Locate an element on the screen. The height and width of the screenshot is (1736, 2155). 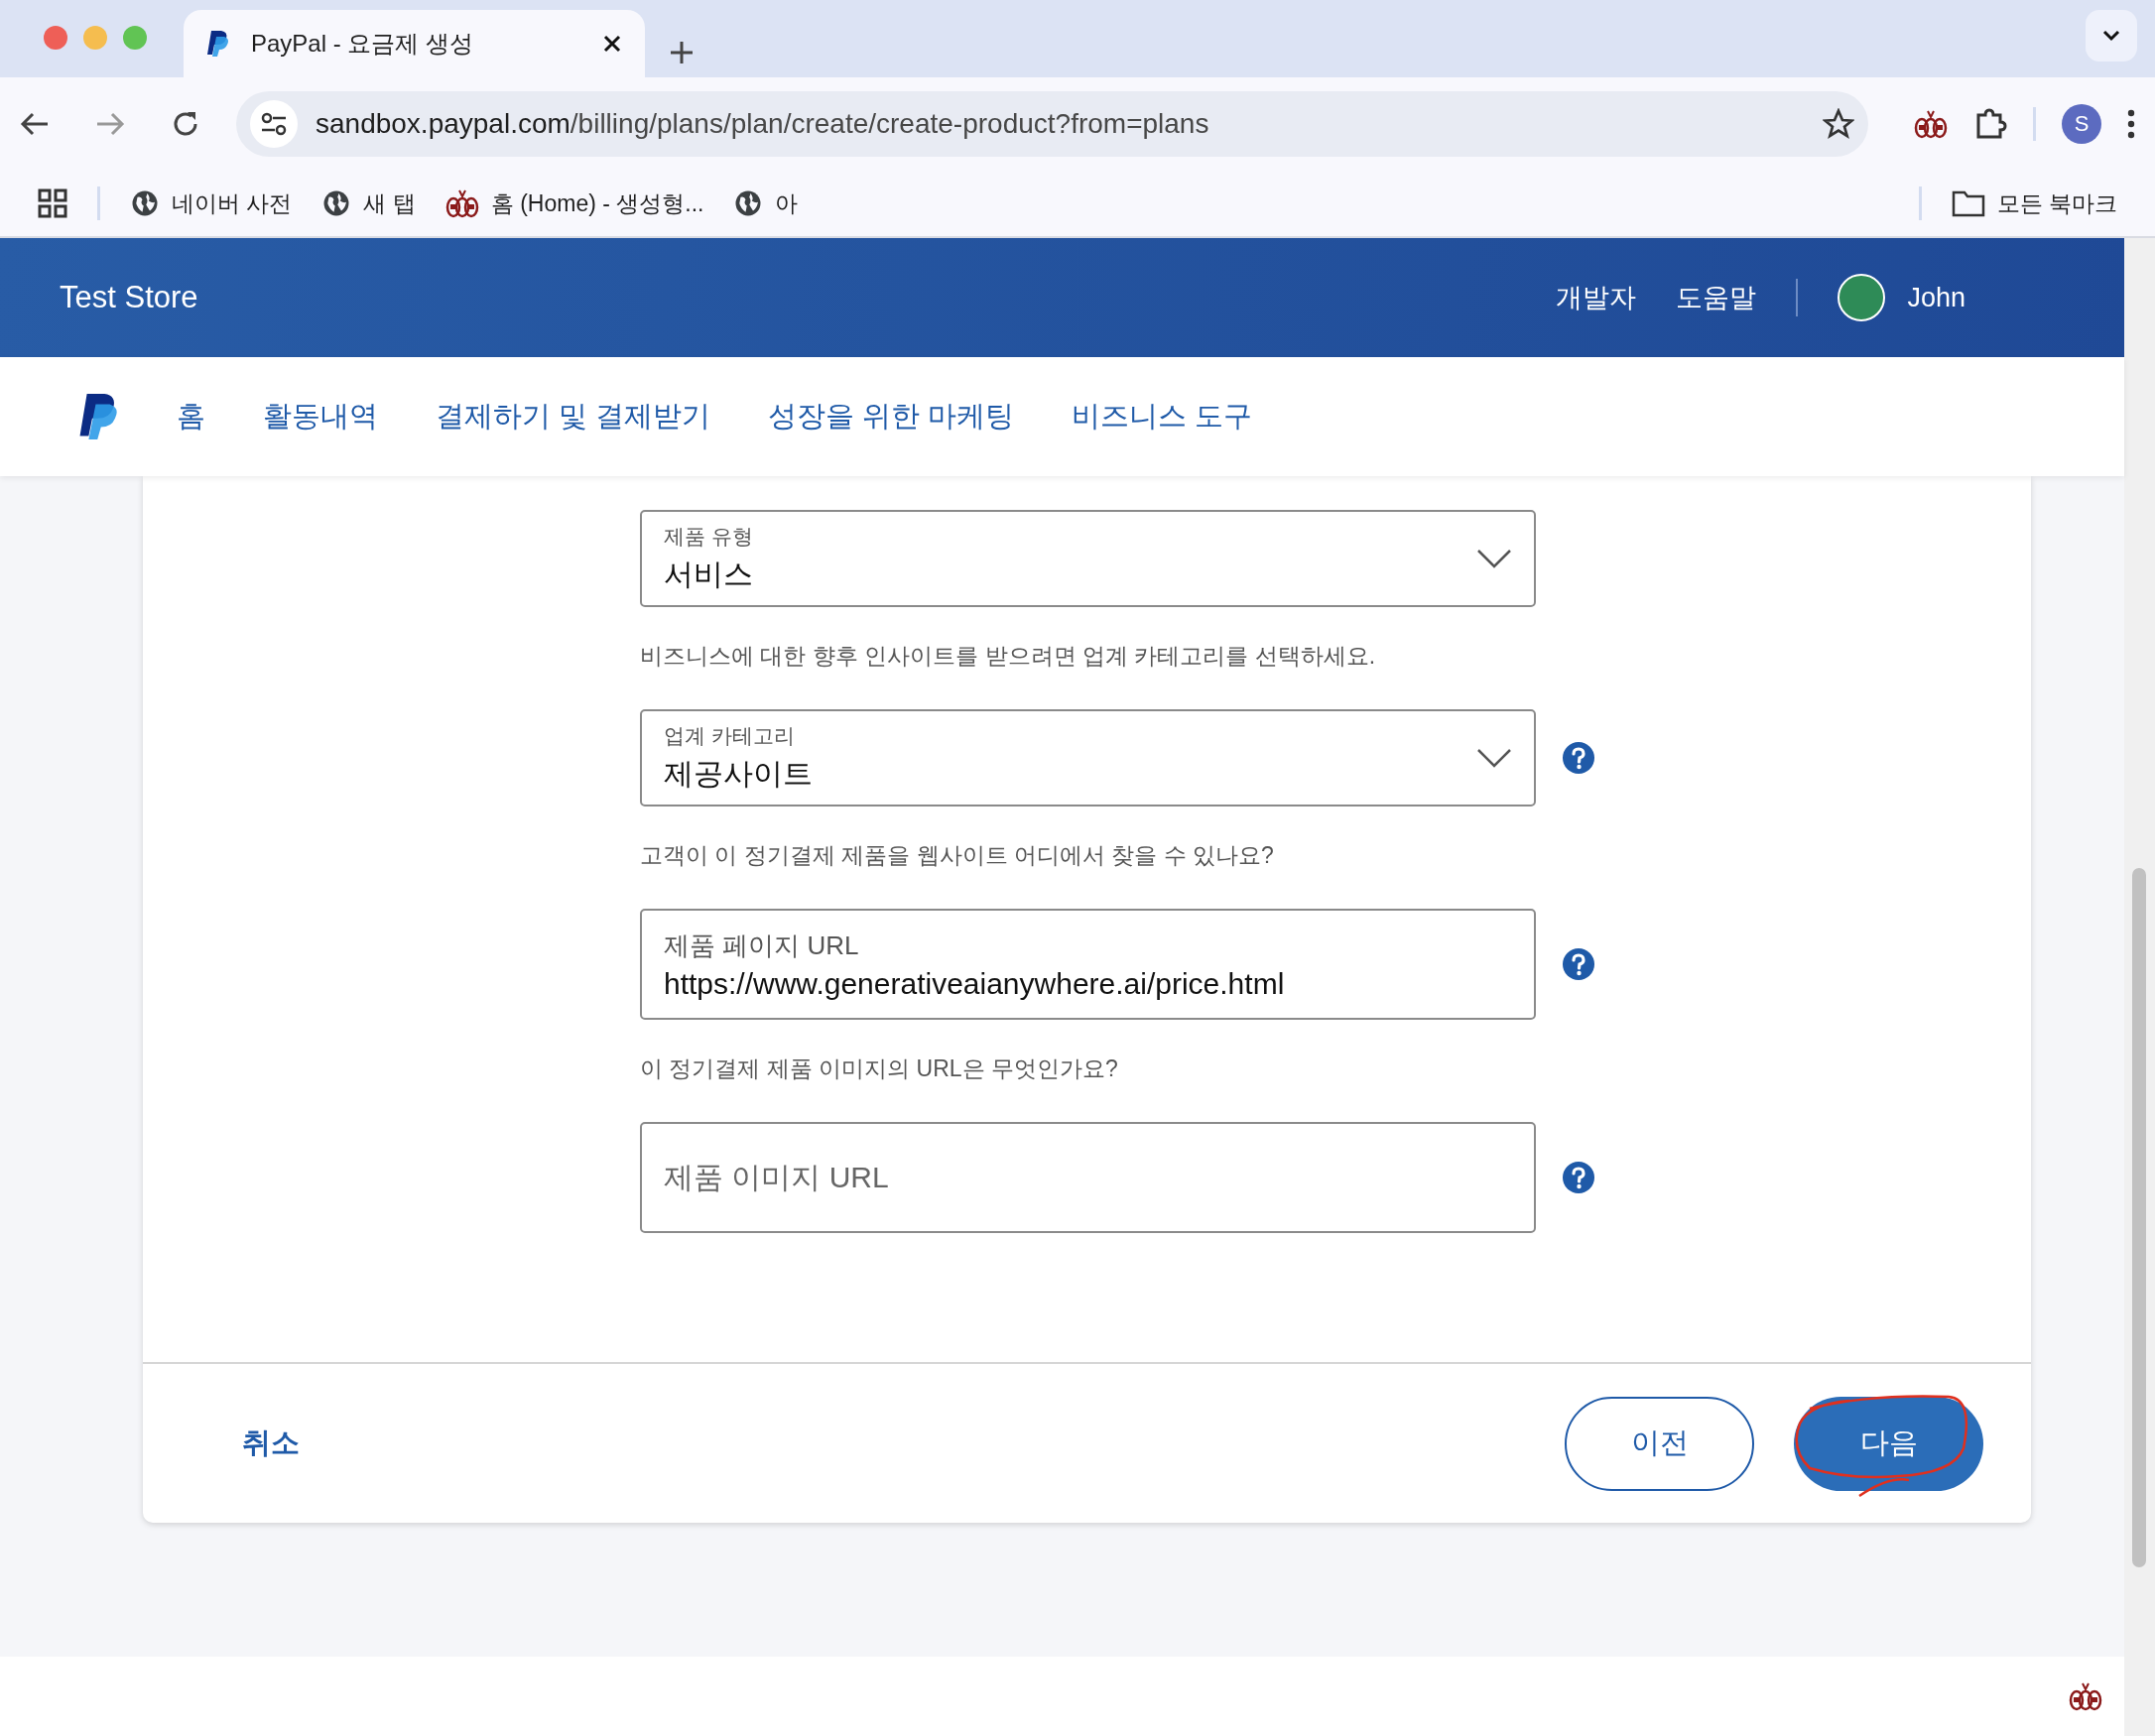
next-button: 다음 is located at coordinates (1889, 1443).